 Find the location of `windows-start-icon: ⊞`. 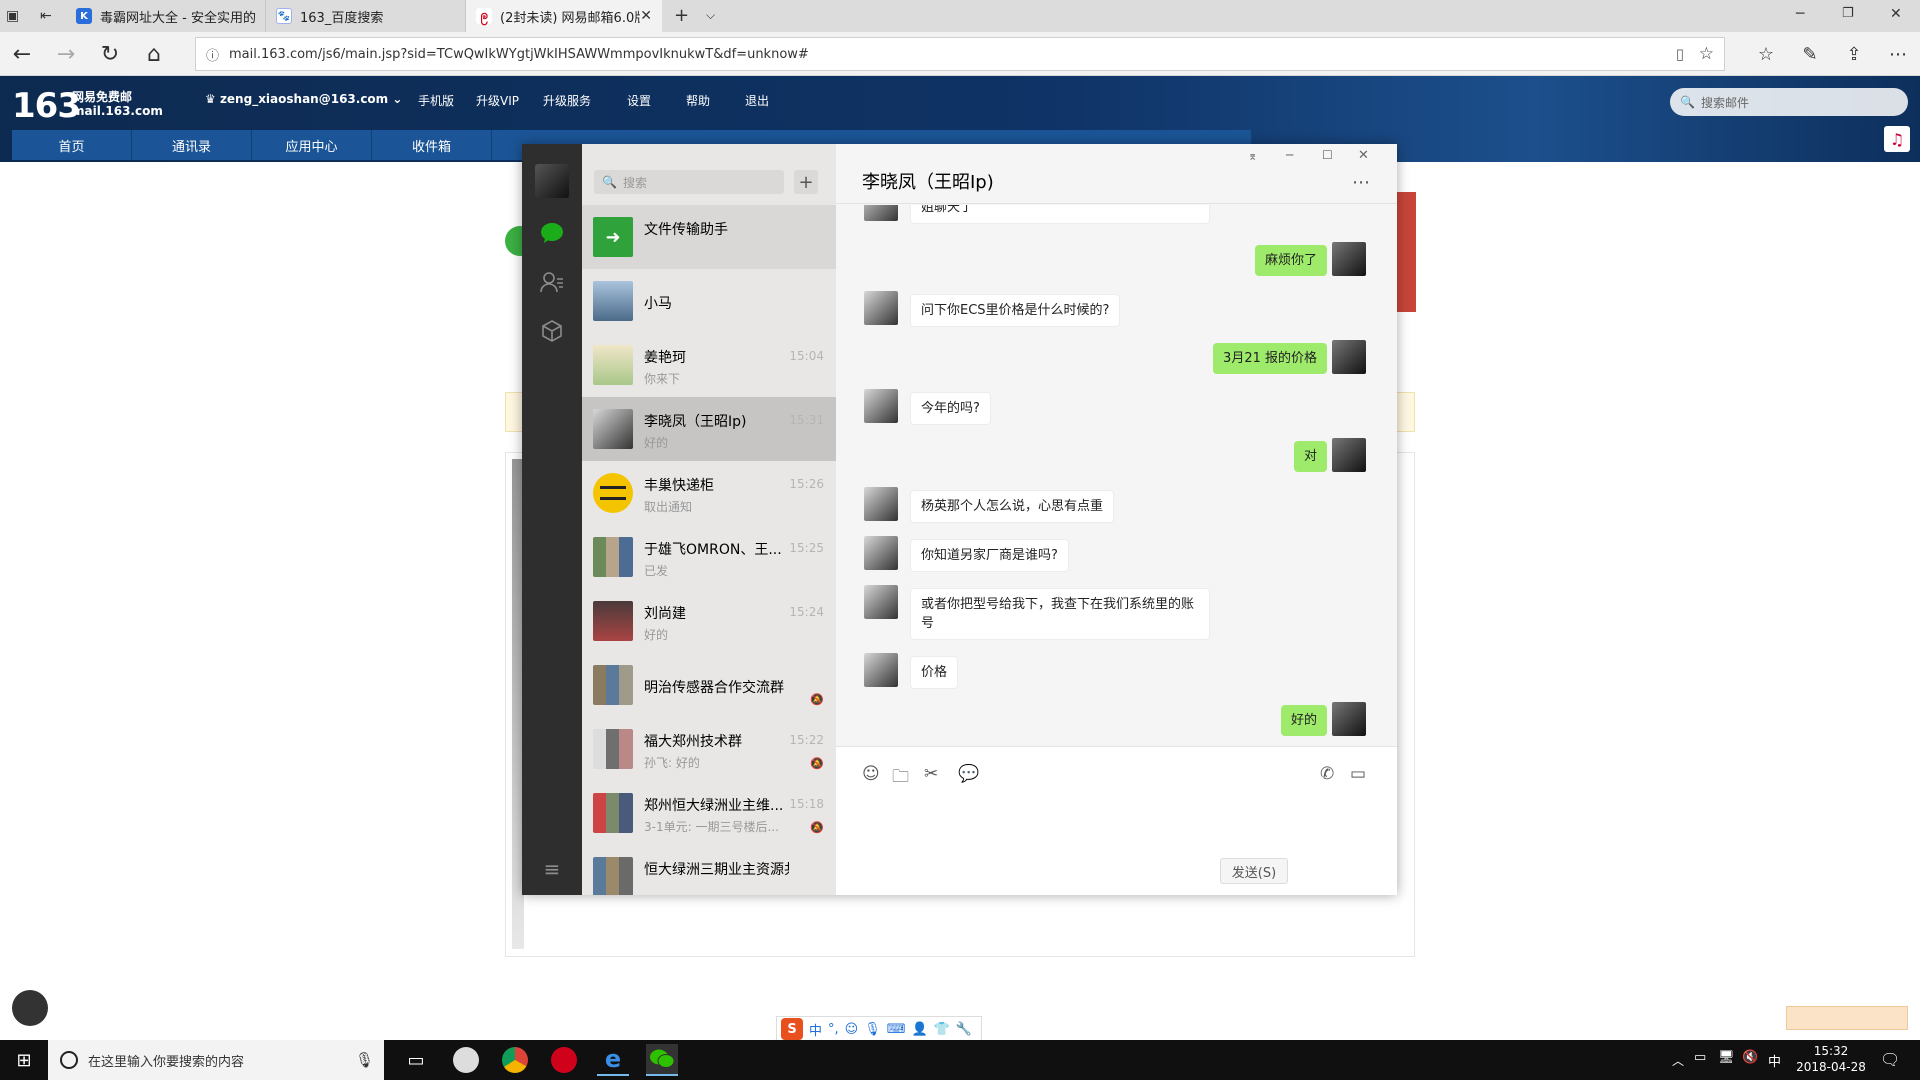

windows-start-icon: ⊞ is located at coordinates (24, 1060).